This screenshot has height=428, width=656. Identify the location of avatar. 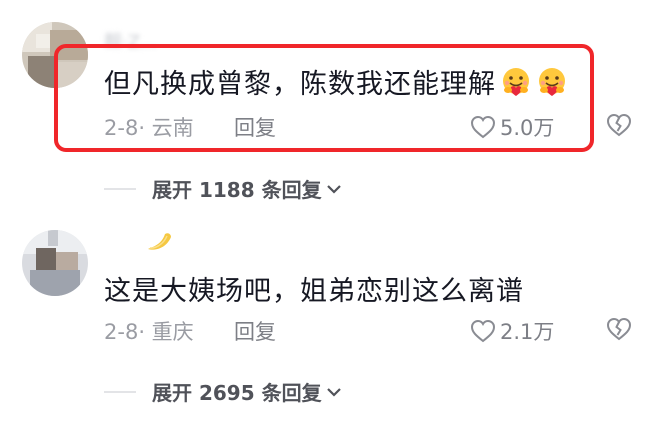
(55, 263).